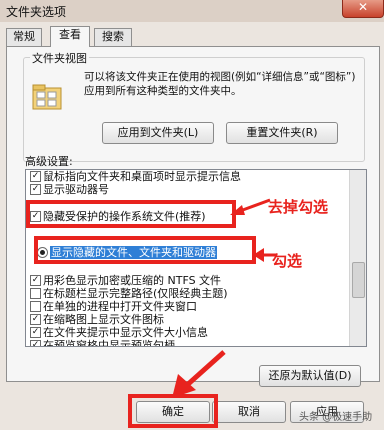  What do you see at coordinates (49, 161) in the screenshot?
I see `advanced-settings-label: 高级设置:` at bounding box center [49, 161].